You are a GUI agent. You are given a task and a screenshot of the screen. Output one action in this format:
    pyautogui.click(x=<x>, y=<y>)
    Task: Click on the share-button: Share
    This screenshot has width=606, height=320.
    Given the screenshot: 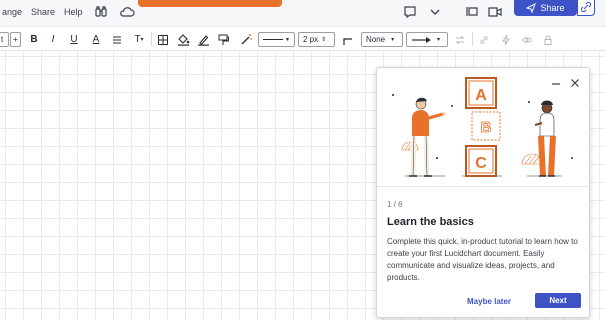 What is the action you would take?
    pyautogui.click(x=545, y=8)
    